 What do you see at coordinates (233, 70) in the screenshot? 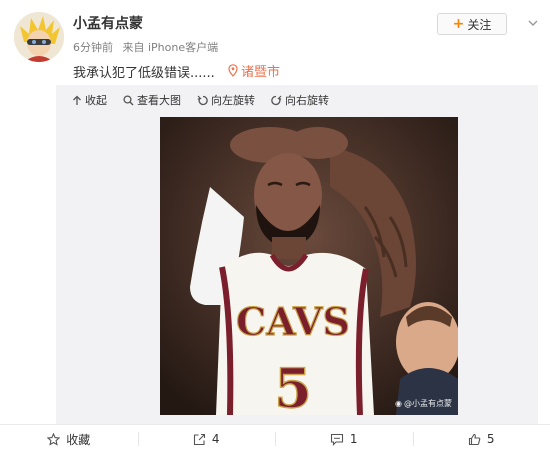
I see `location-pin-icon` at bounding box center [233, 70].